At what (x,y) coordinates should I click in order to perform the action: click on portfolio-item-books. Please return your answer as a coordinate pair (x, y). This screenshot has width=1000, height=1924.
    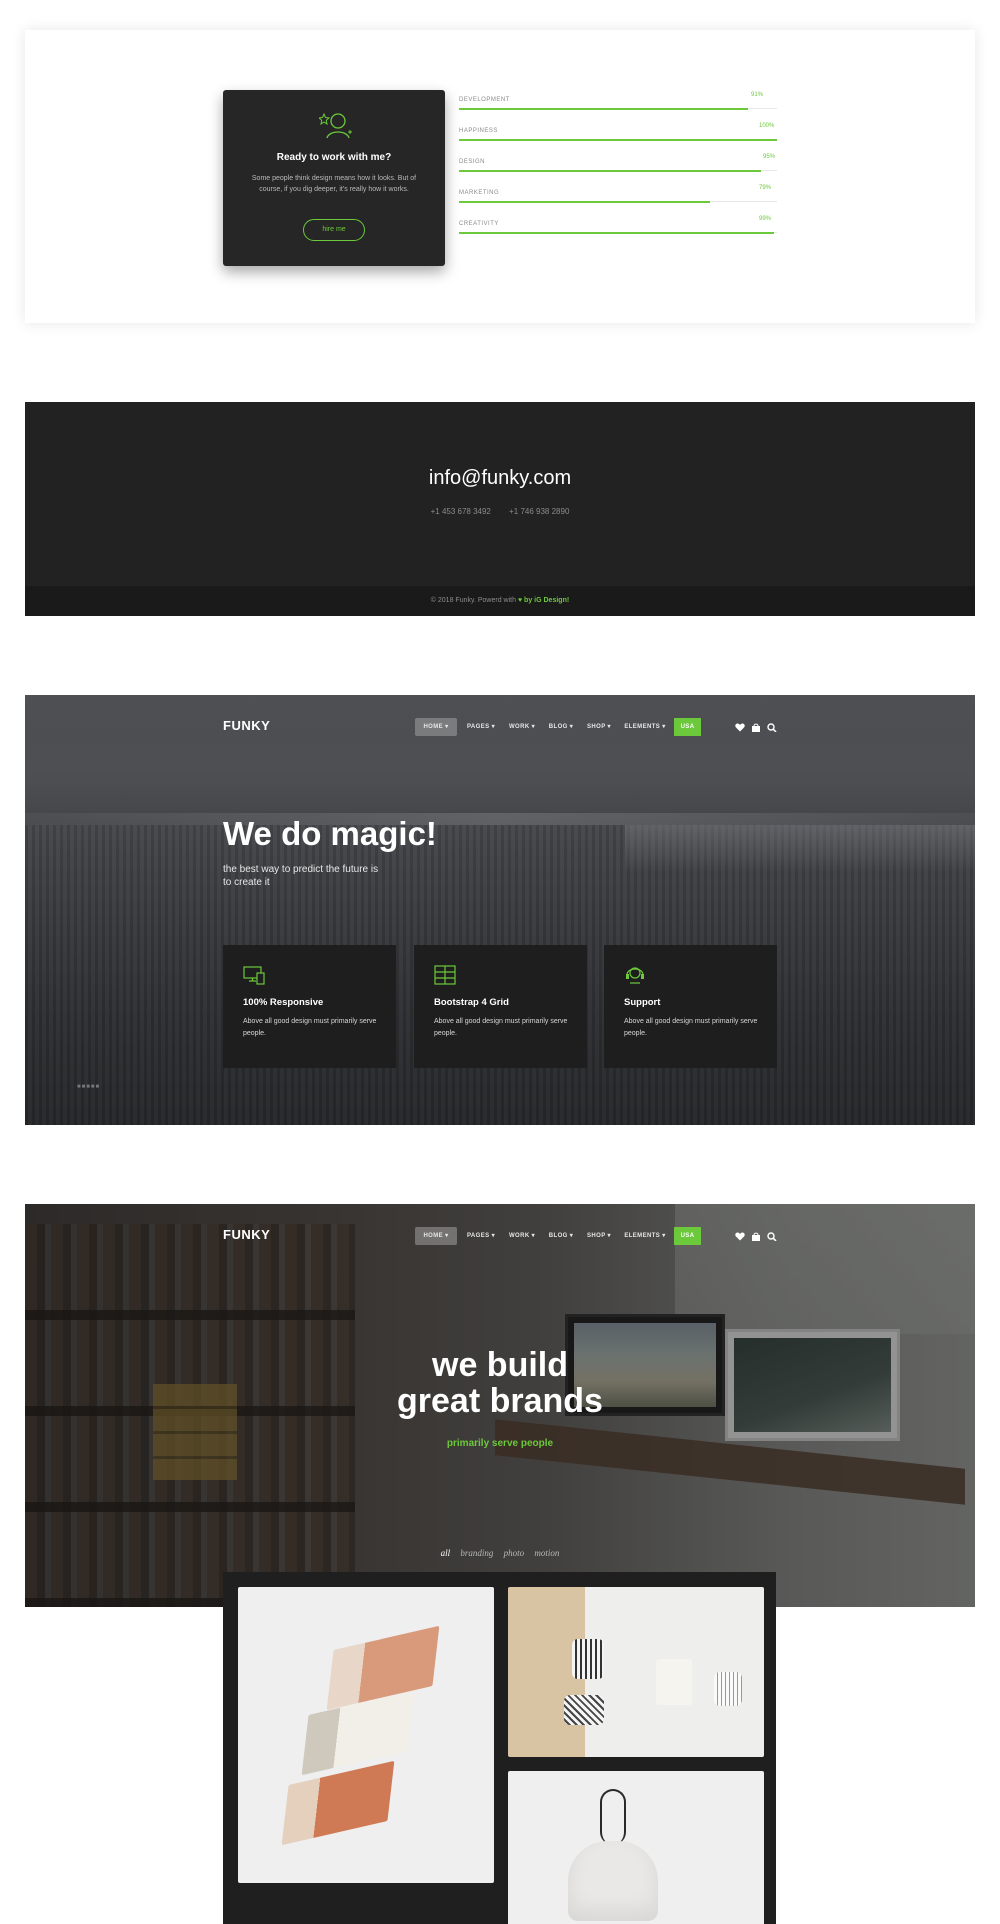
    Looking at the image, I should click on (366, 1735).